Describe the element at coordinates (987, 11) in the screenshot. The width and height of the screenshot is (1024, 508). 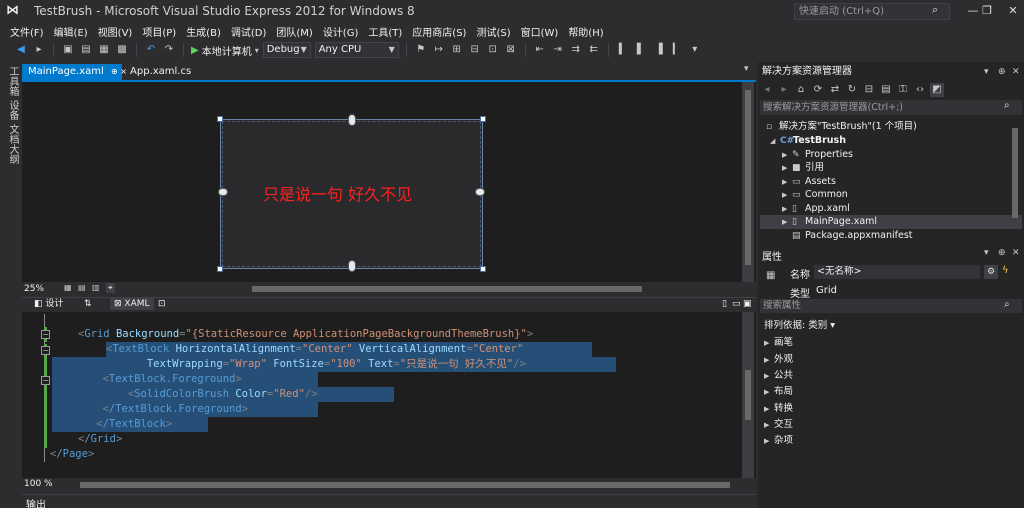
I see `restore-button: ❐` at that location.